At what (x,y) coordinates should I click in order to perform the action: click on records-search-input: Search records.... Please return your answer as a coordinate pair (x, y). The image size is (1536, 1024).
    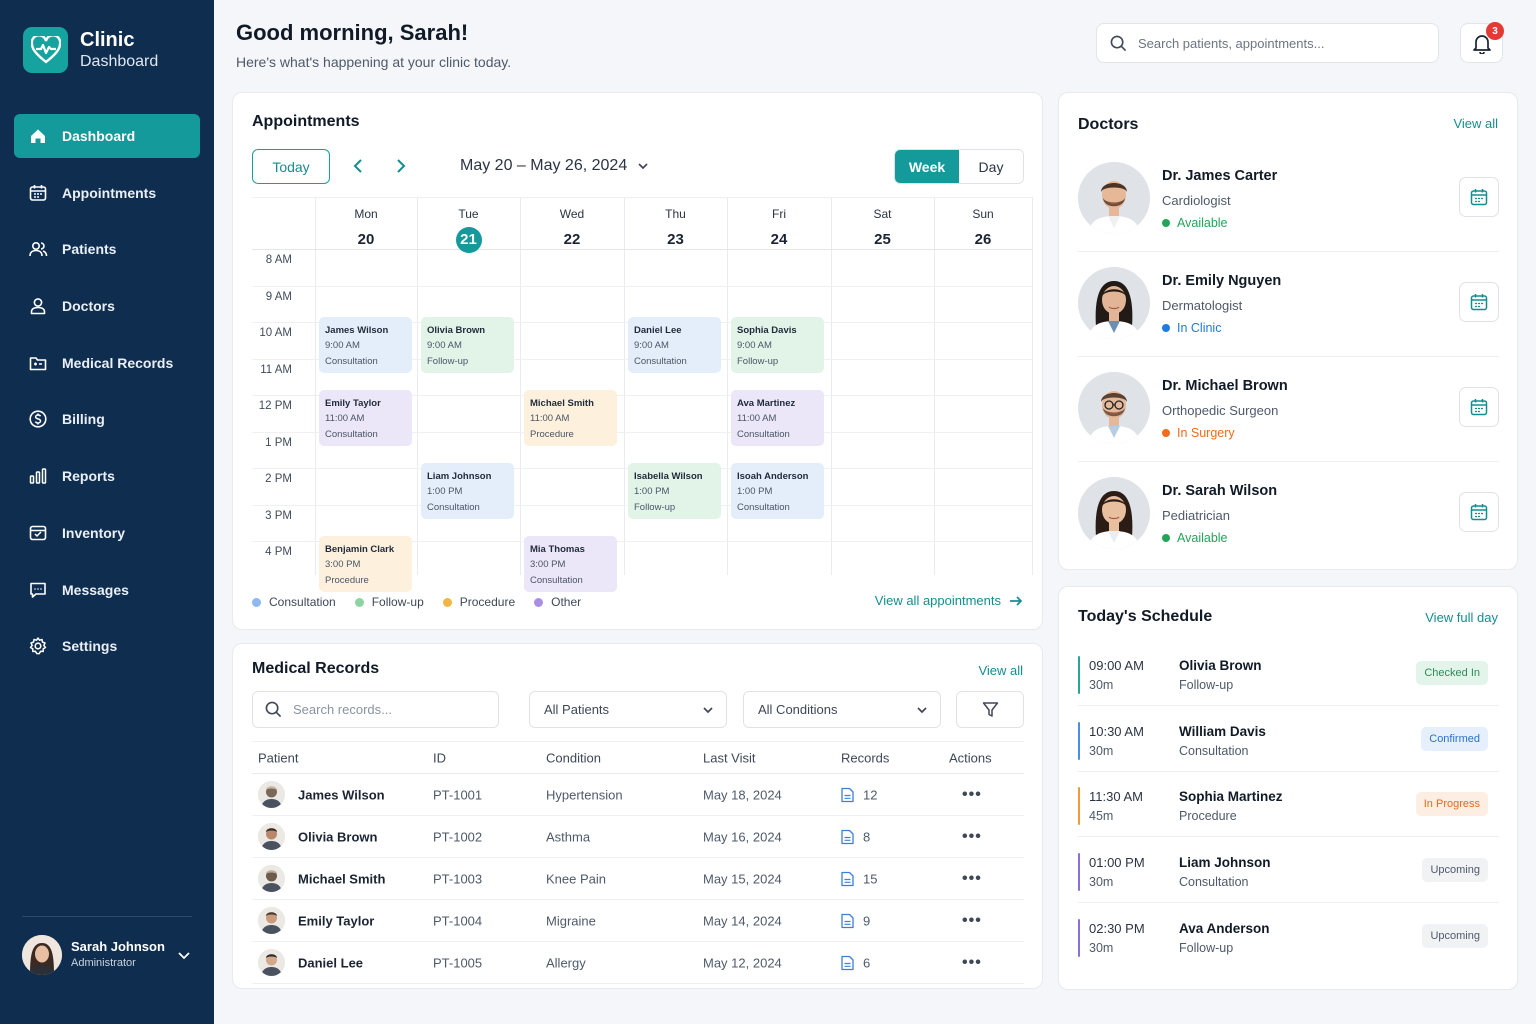
    Looking at the image, I should click on (375, 709).